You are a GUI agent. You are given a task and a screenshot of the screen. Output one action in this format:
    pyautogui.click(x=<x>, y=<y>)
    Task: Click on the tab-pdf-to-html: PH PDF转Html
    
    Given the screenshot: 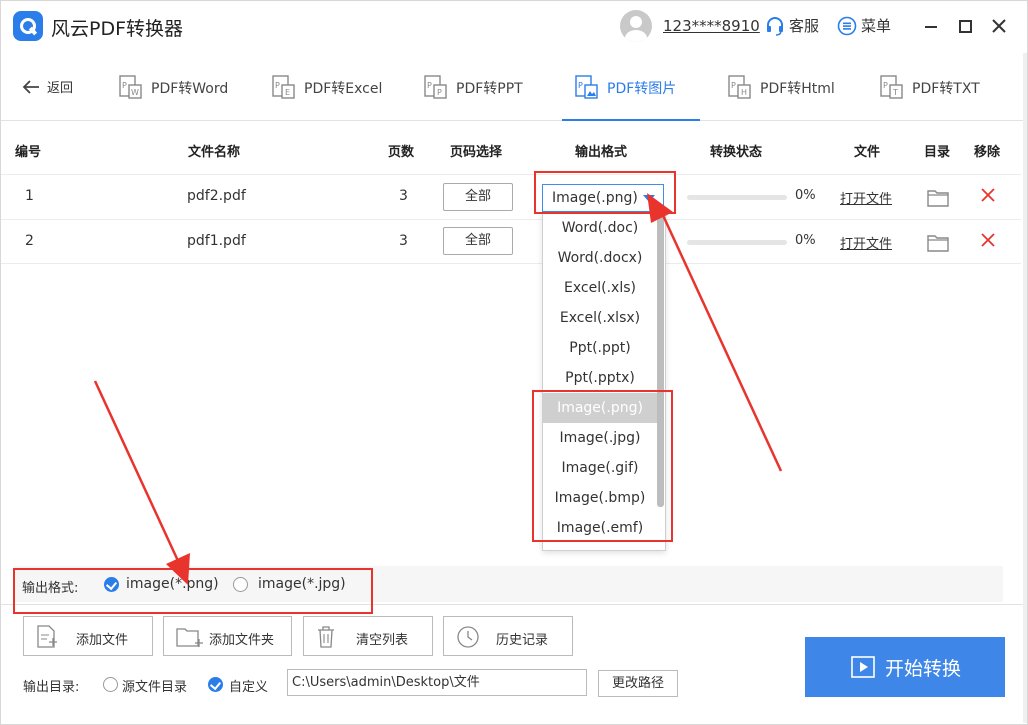 What is the action you would take?
    pyautogui.click(x=780, y=88)
    